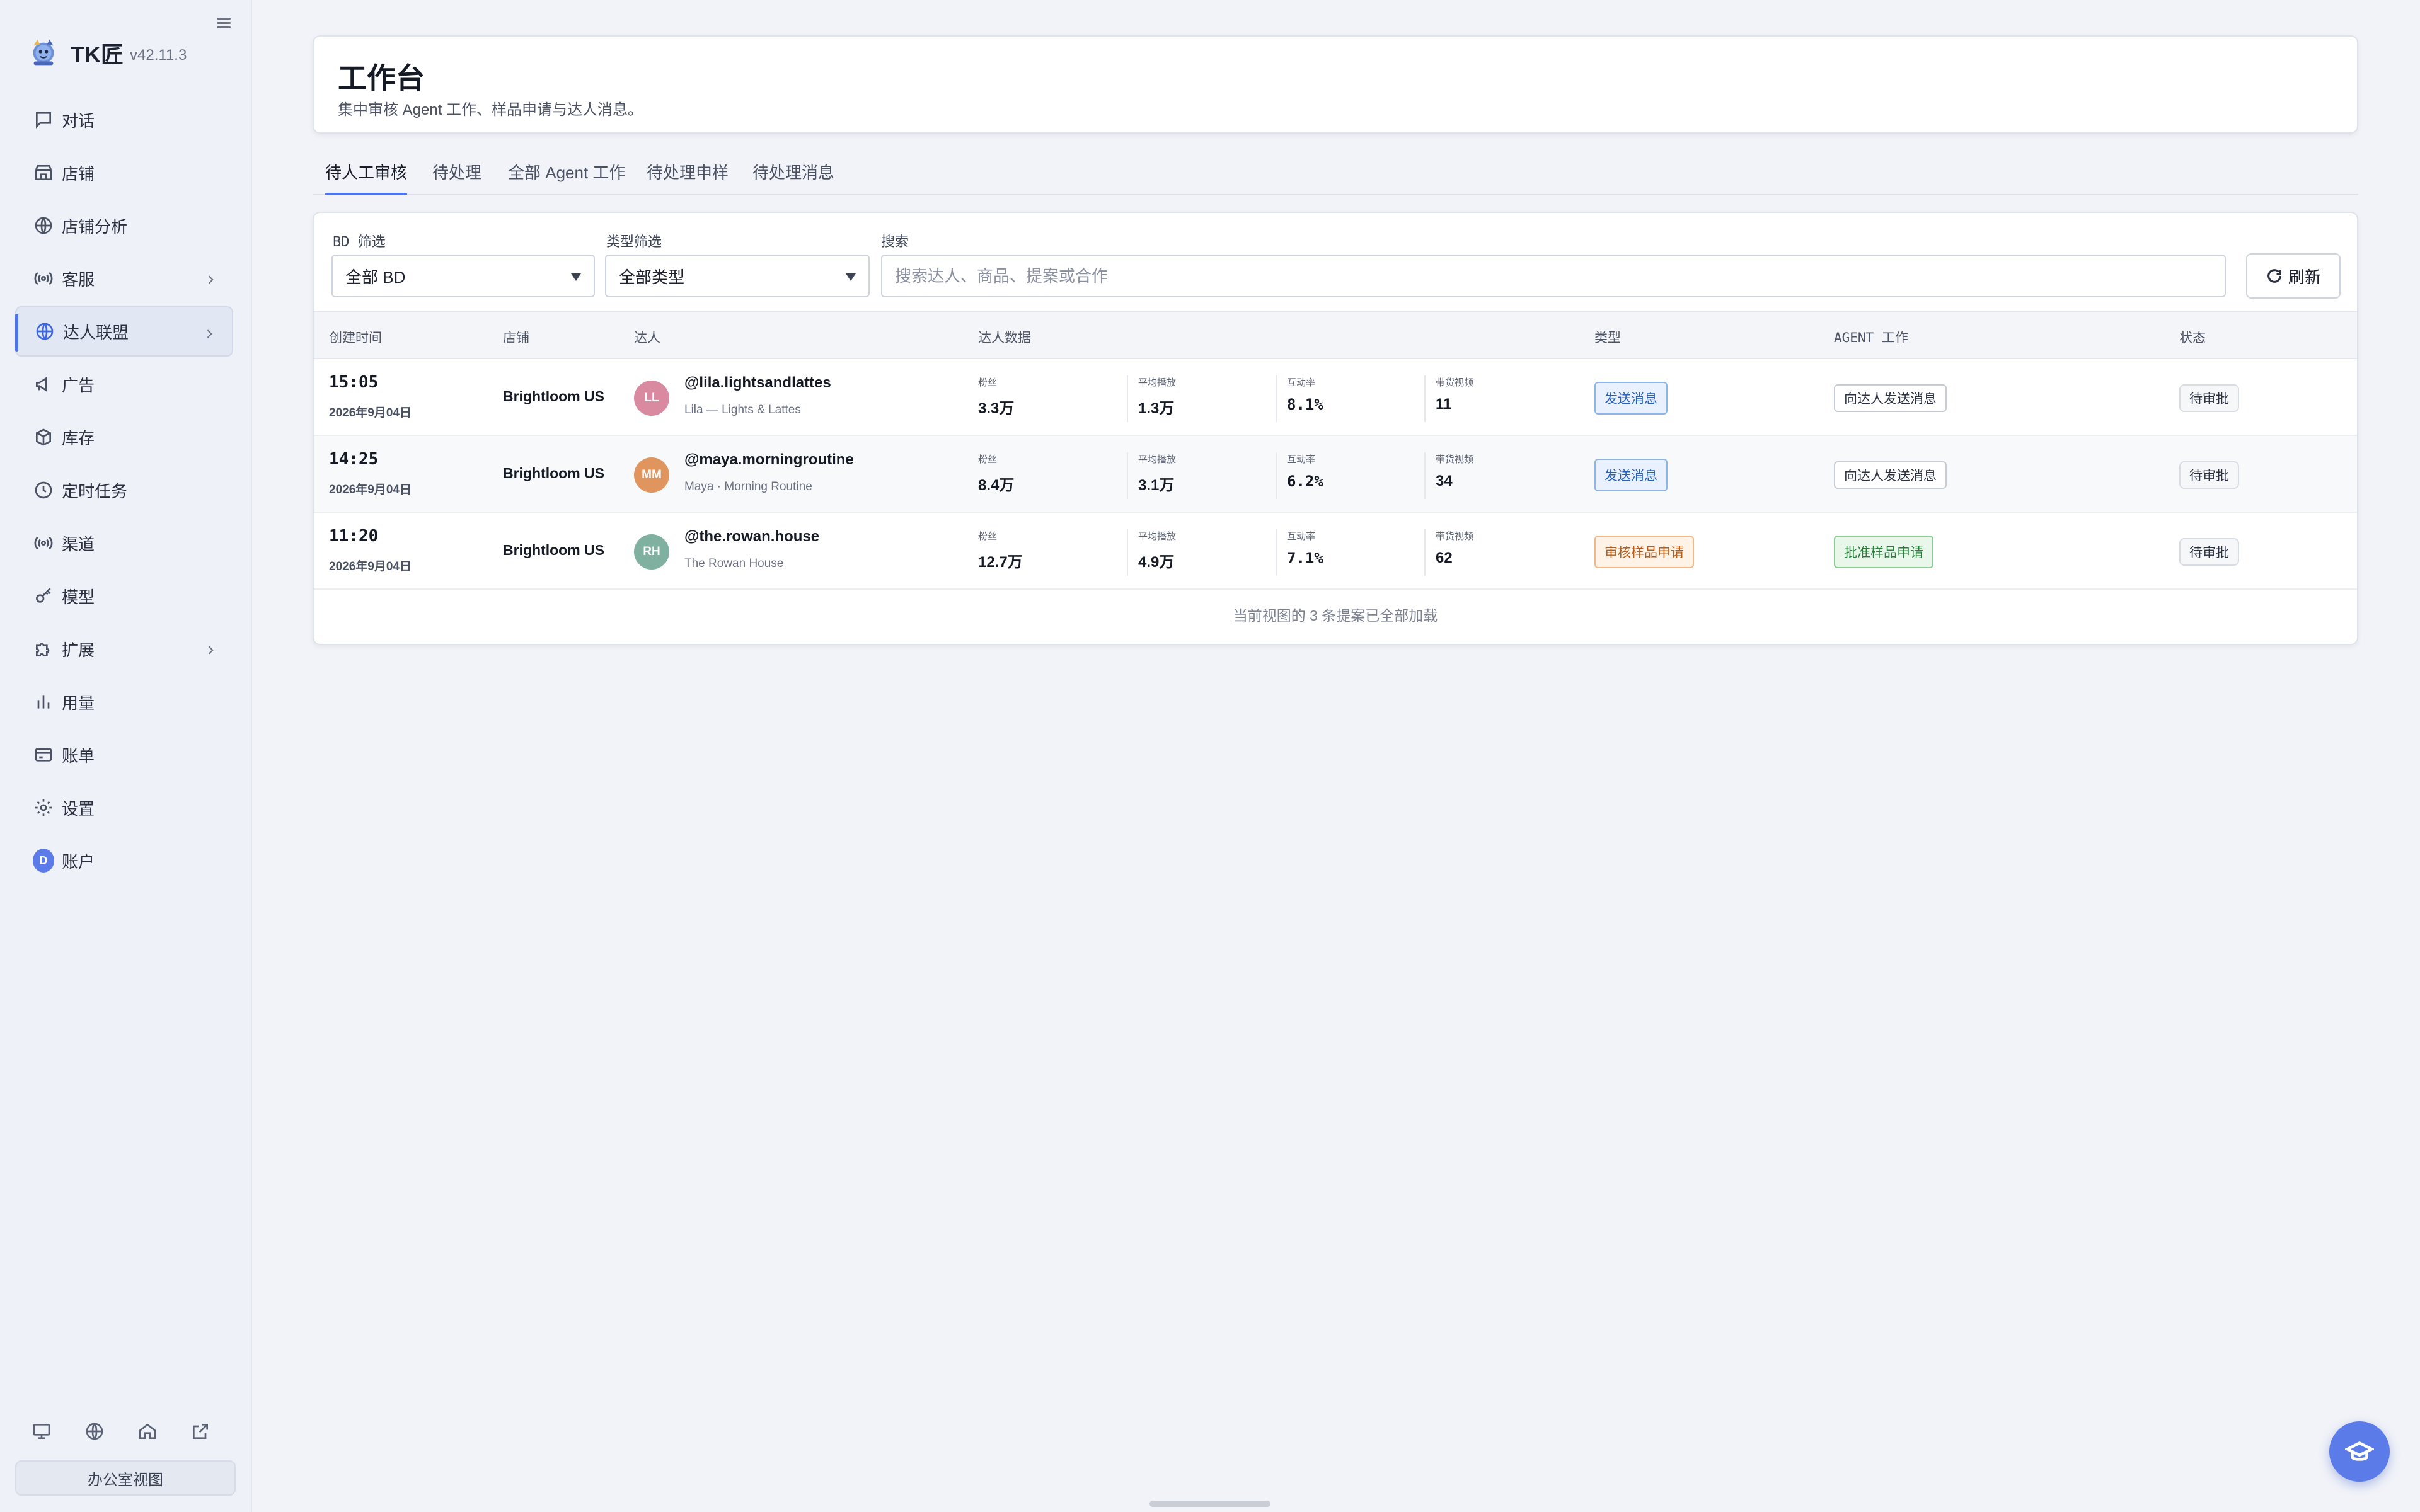 This screenshot has width=2420, height=1512. I want to click on tab-pending-messages: 待处理消息, so click(793, 177).